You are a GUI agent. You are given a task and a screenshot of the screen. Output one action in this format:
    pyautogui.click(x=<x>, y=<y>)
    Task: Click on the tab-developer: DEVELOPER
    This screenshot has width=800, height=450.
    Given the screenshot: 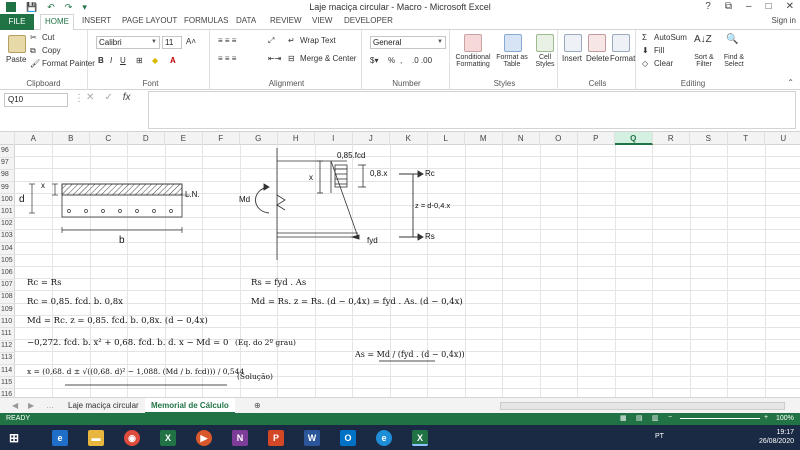 What is the action you would take?
    pyautogui.click(x=368, y=20)
    